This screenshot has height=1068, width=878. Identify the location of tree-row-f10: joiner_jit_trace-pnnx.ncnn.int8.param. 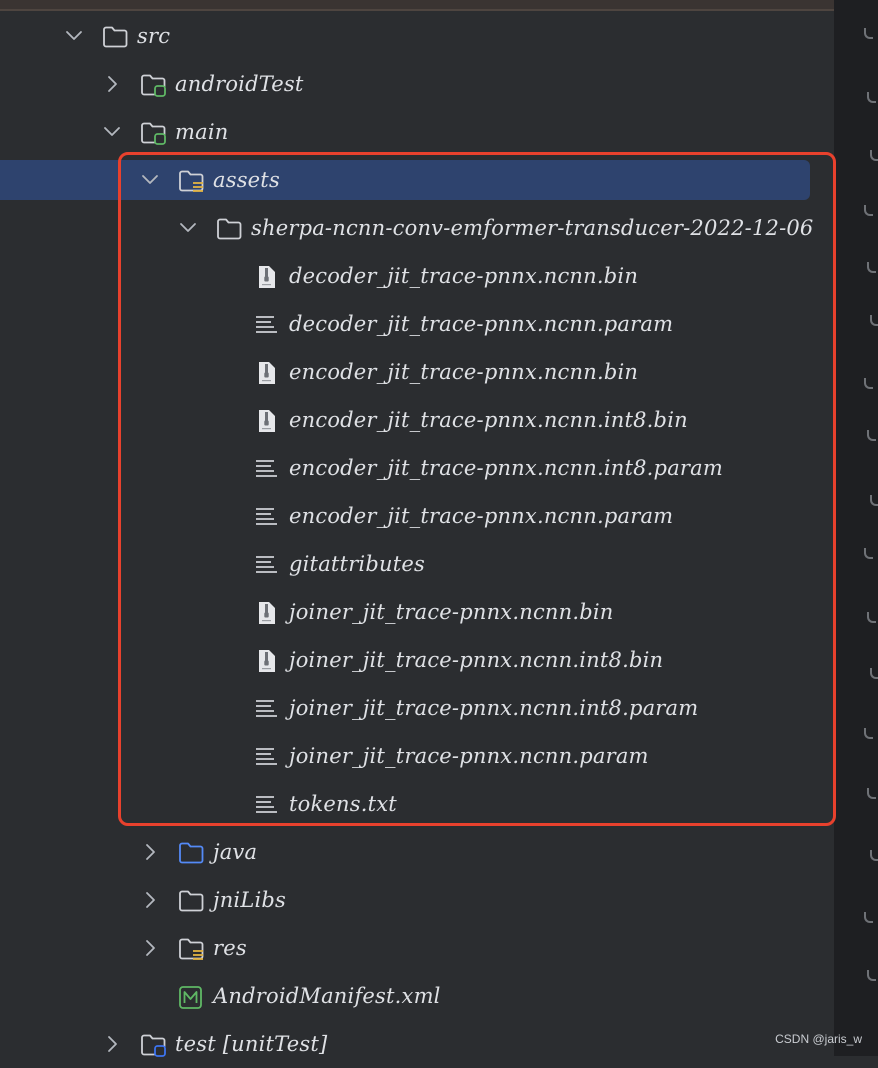
(417, 708).